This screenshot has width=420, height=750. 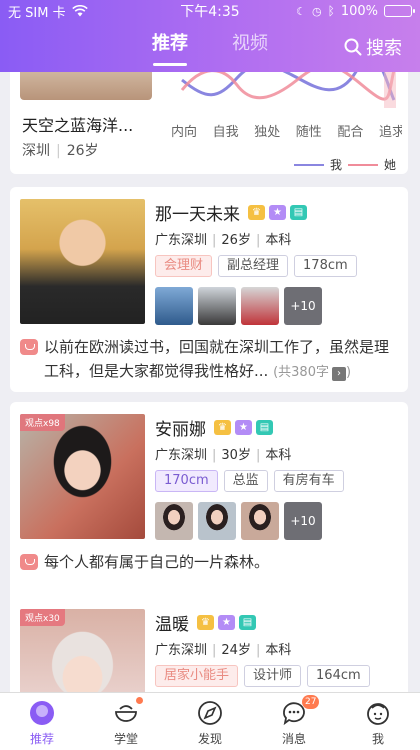 I want to click on profile-name: 温暖, so click(x=172, y=624).